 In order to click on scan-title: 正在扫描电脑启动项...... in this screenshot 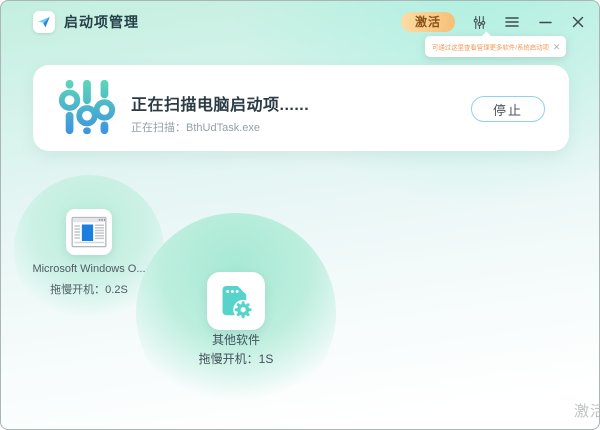, I will do `click(220, 105)`.